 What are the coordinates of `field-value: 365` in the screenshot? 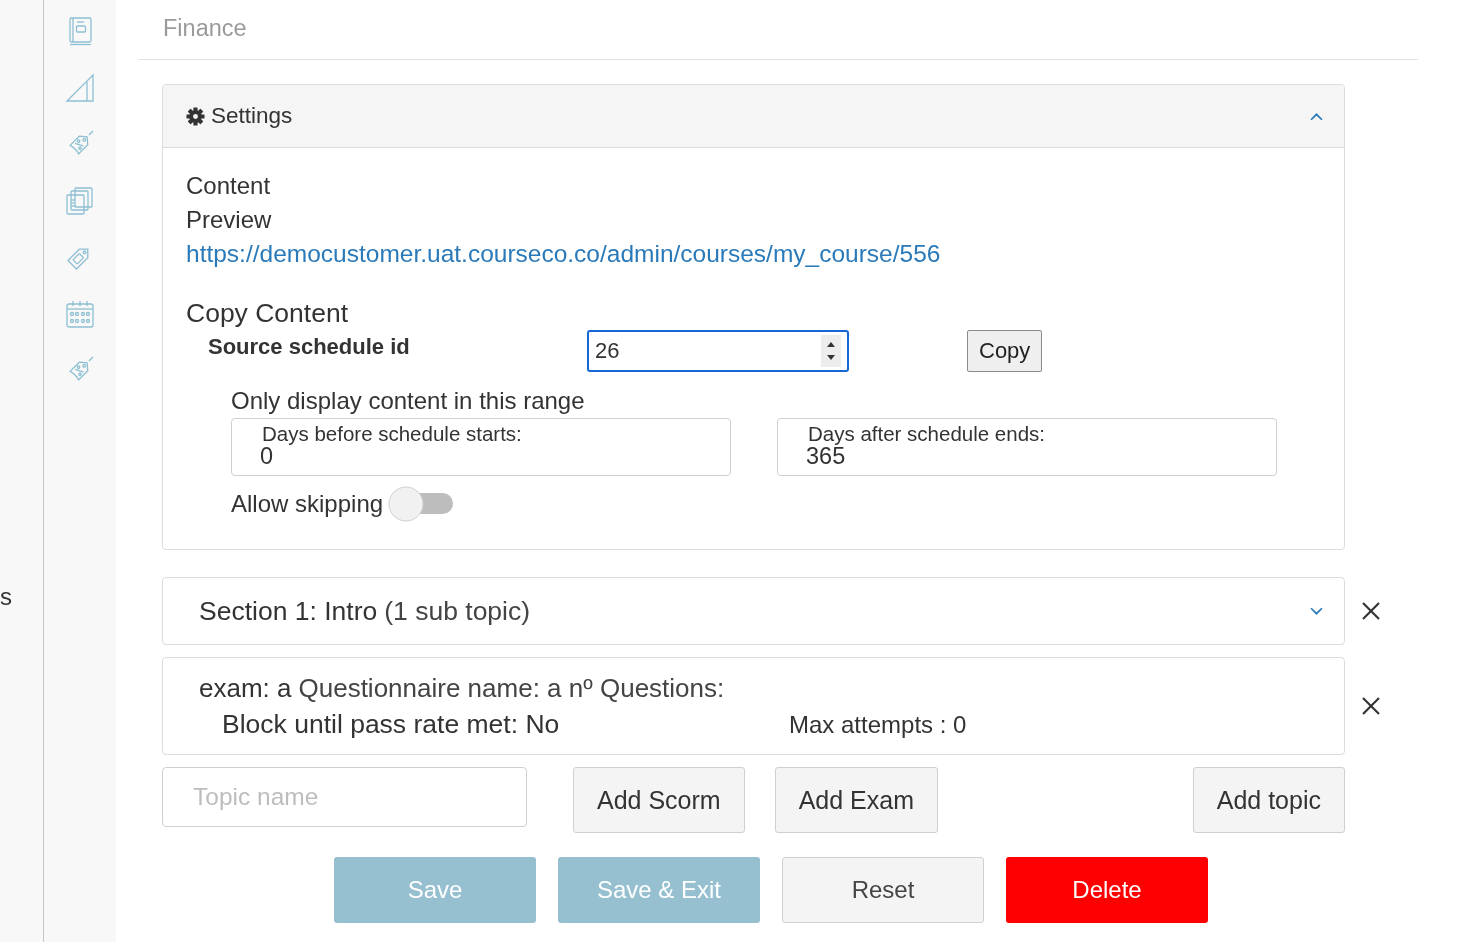 It's located at (826, 456).